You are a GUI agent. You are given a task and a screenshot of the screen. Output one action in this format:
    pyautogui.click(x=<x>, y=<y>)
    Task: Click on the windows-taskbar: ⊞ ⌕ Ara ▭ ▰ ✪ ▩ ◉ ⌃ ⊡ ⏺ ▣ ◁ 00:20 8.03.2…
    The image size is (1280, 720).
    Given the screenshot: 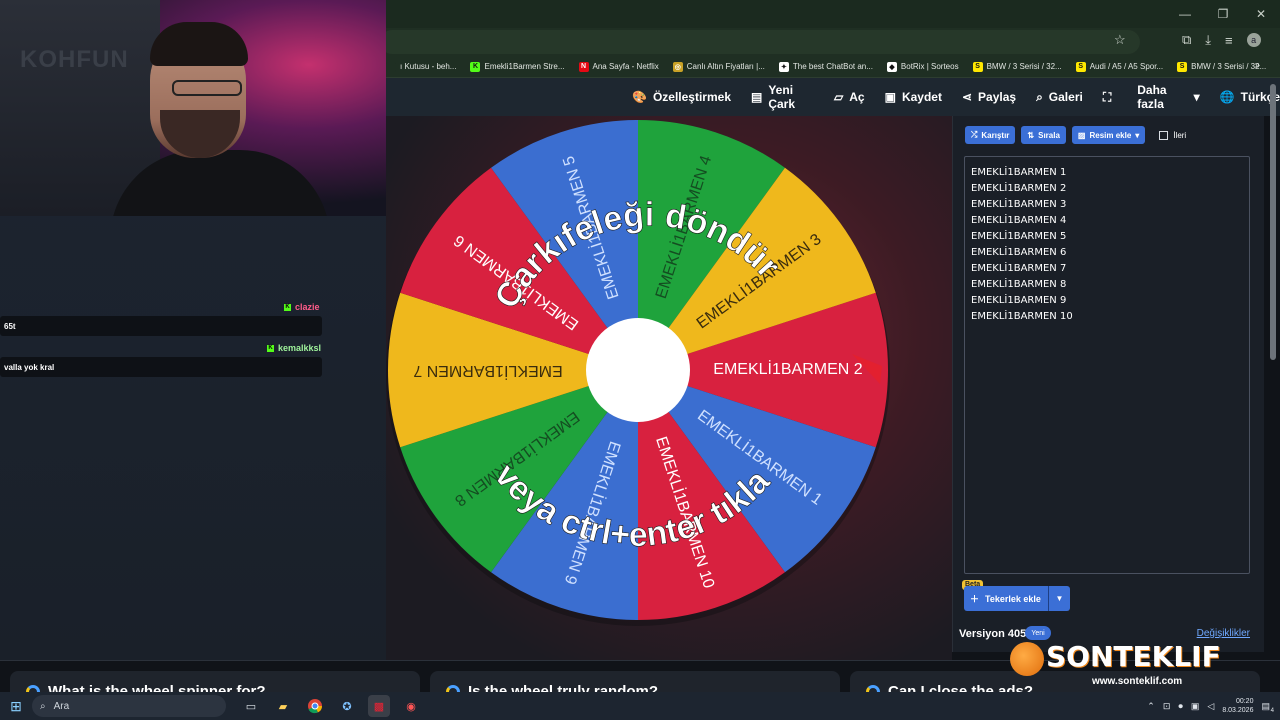 What is the action you would take?
    pyautogui.click(x=640, y=706)
    